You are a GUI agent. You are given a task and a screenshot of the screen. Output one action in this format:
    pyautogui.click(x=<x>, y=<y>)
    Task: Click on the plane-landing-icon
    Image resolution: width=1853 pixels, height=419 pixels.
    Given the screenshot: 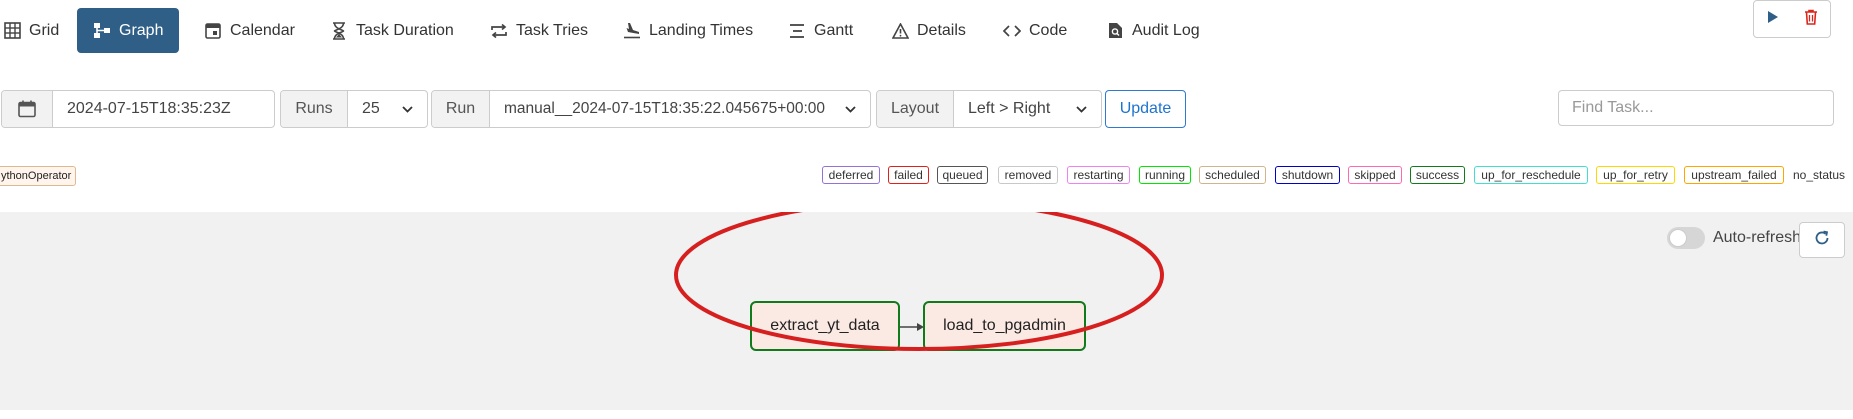 What is the action you would take?
    pyautogui.click(x=632, y=31)
    